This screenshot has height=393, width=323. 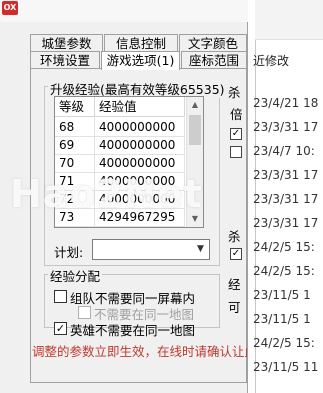 I want to click on arrow-up-icon: ▲, so click(x=195, y=105).